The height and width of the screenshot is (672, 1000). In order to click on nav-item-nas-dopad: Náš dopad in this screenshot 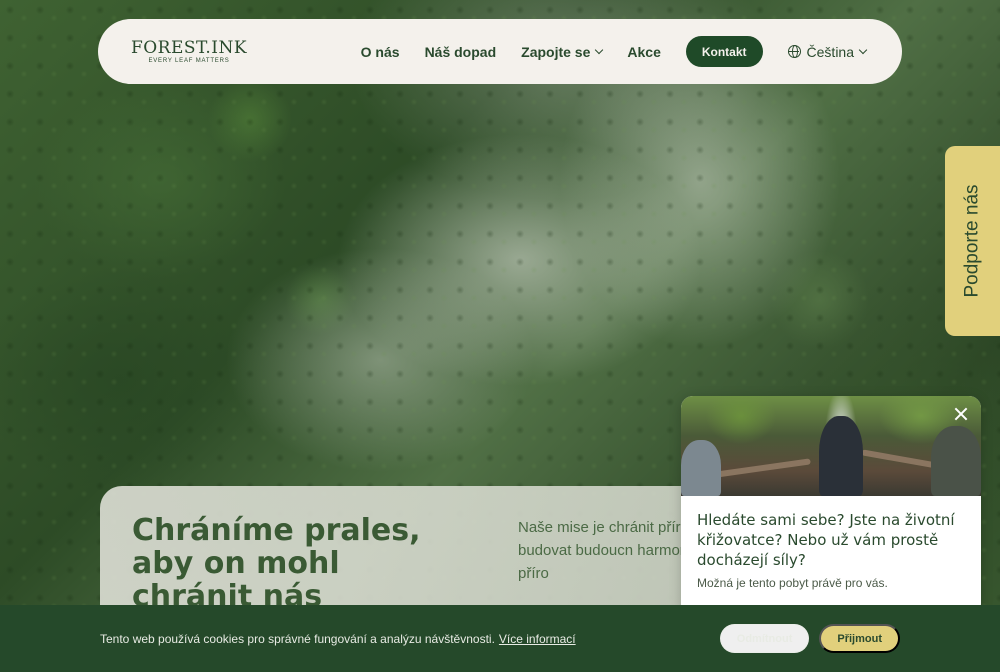, I will do `click(461, 52)`.